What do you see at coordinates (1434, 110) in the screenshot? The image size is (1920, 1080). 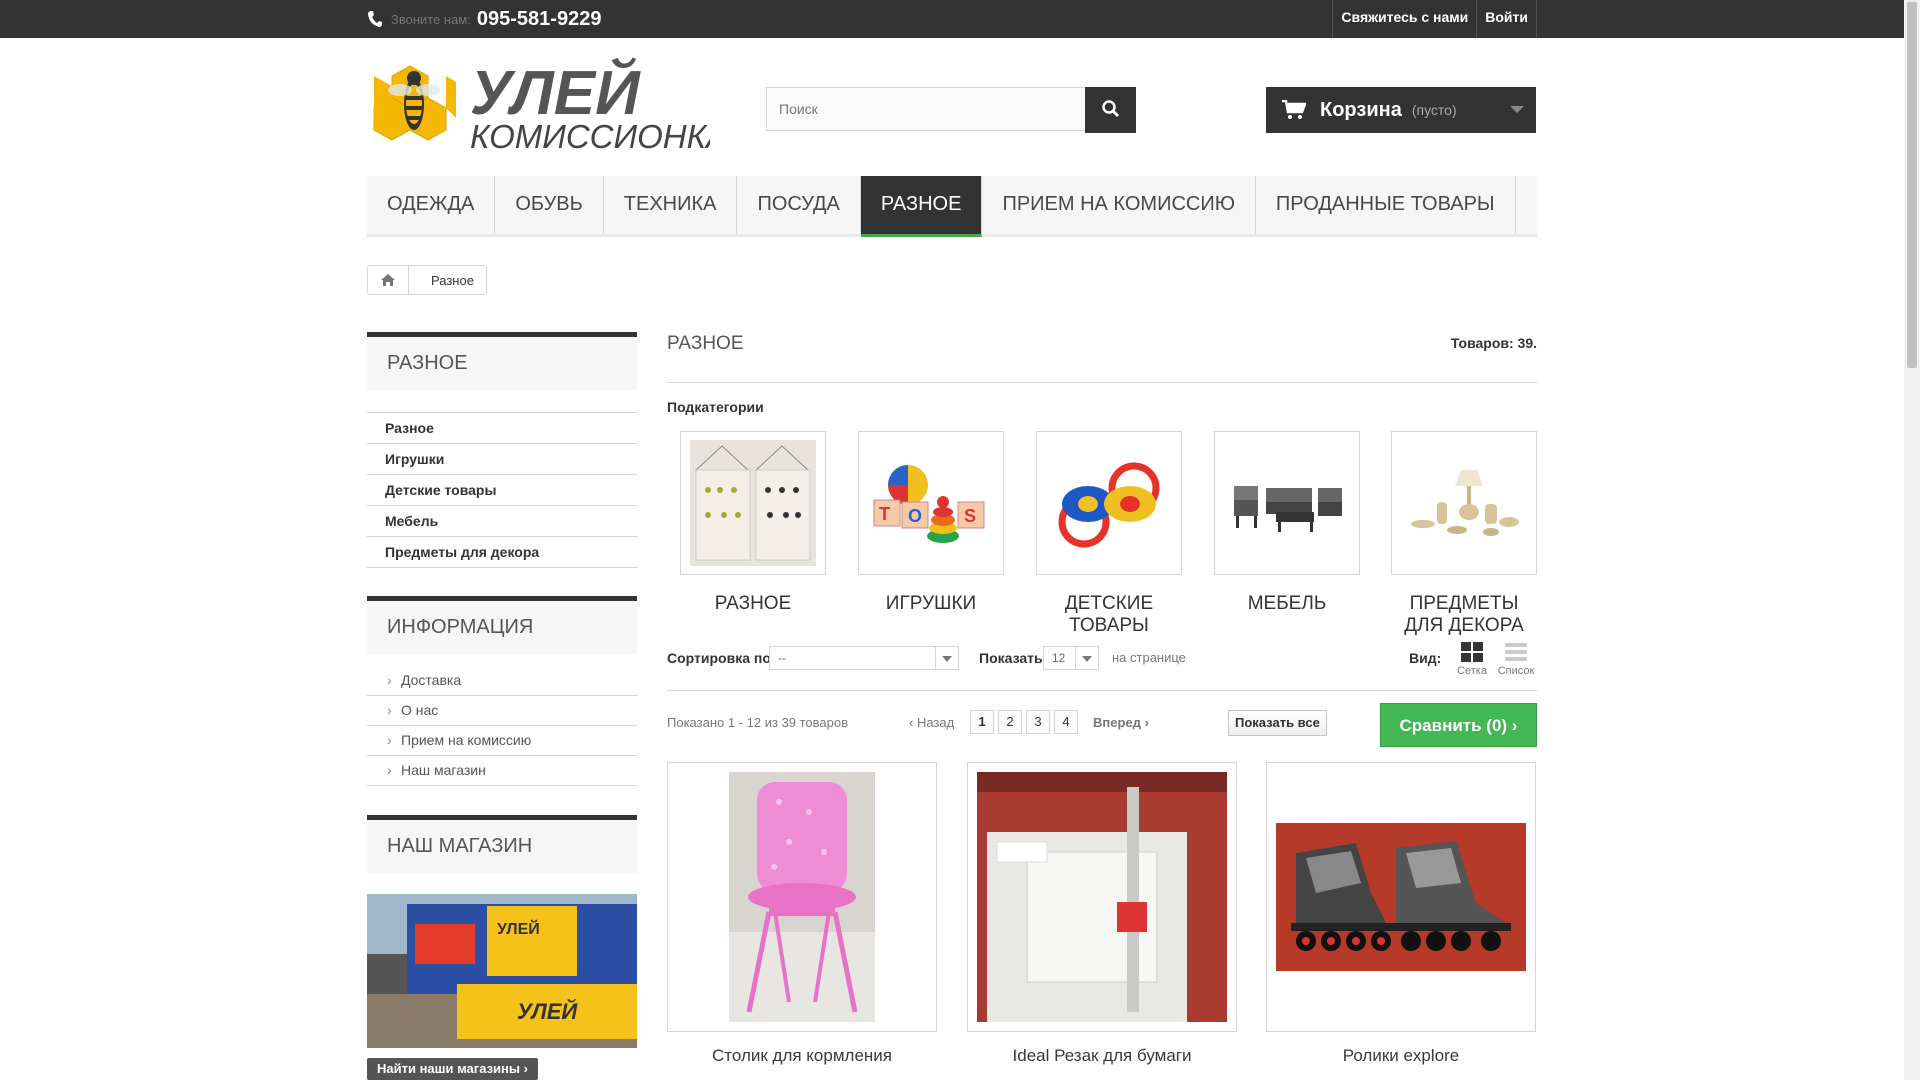 I see `cart-status: (пусто)` at bounding box center [1434, 110].